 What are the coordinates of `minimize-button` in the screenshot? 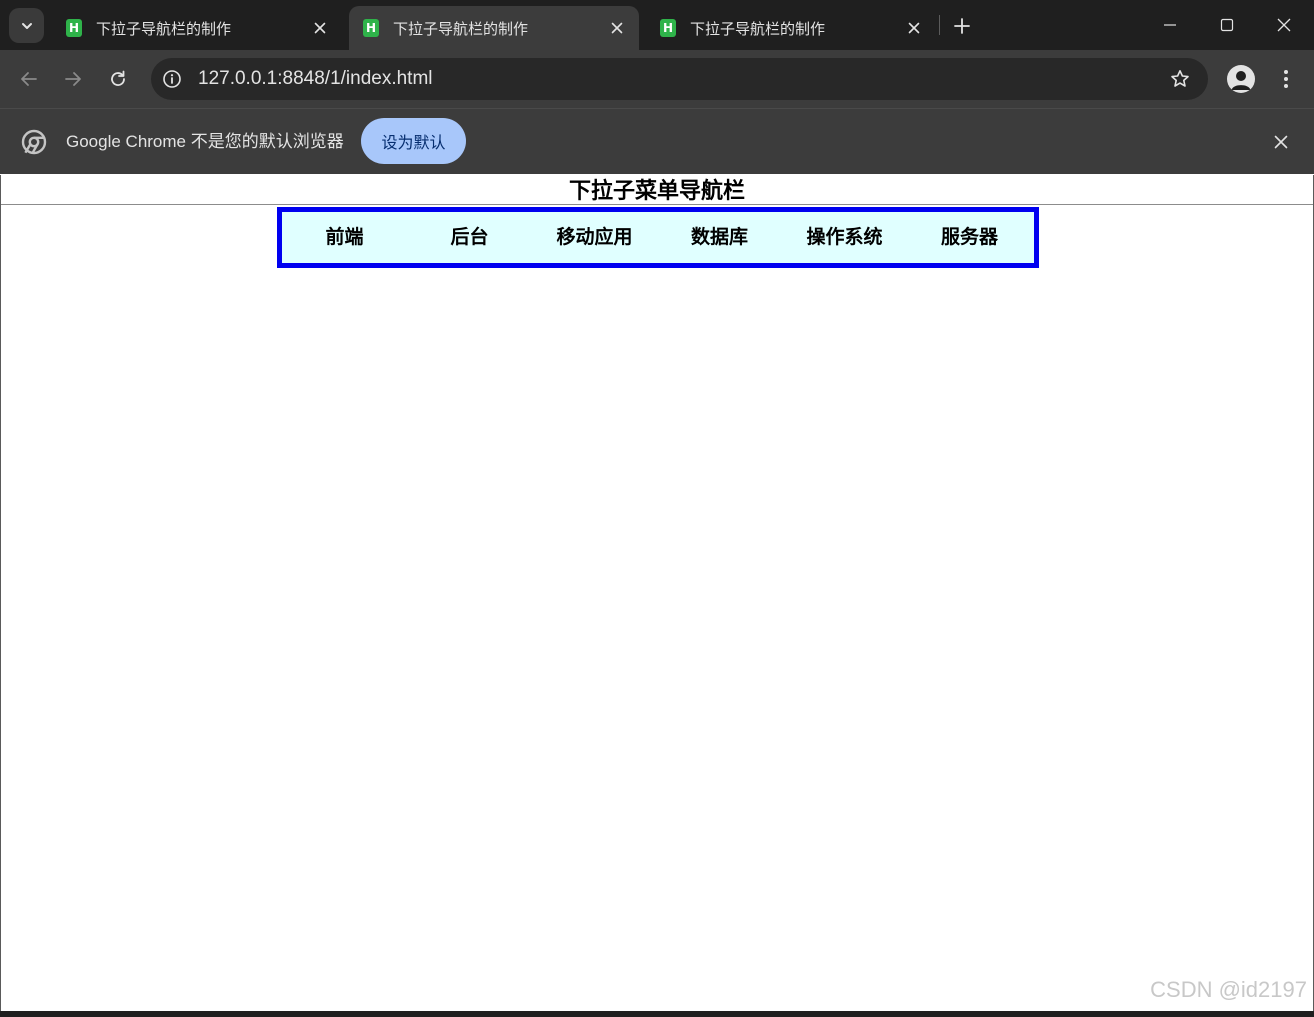 It's located at (1170, 25).